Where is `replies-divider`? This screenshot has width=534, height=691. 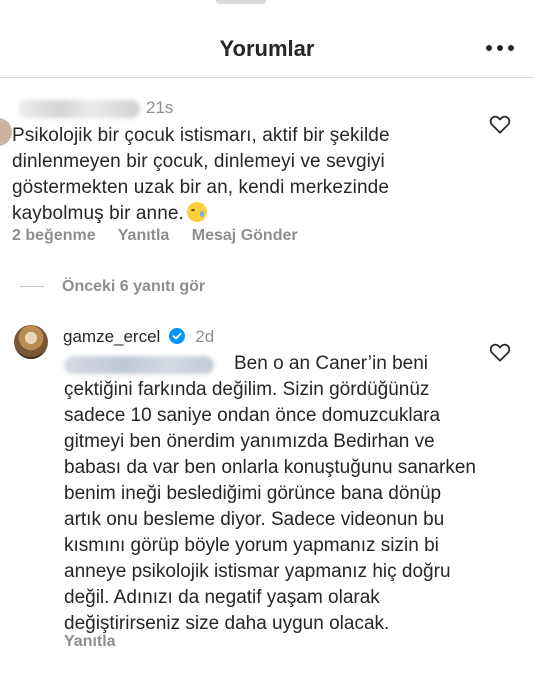
replies-divider is located at coordinates (32, 286).